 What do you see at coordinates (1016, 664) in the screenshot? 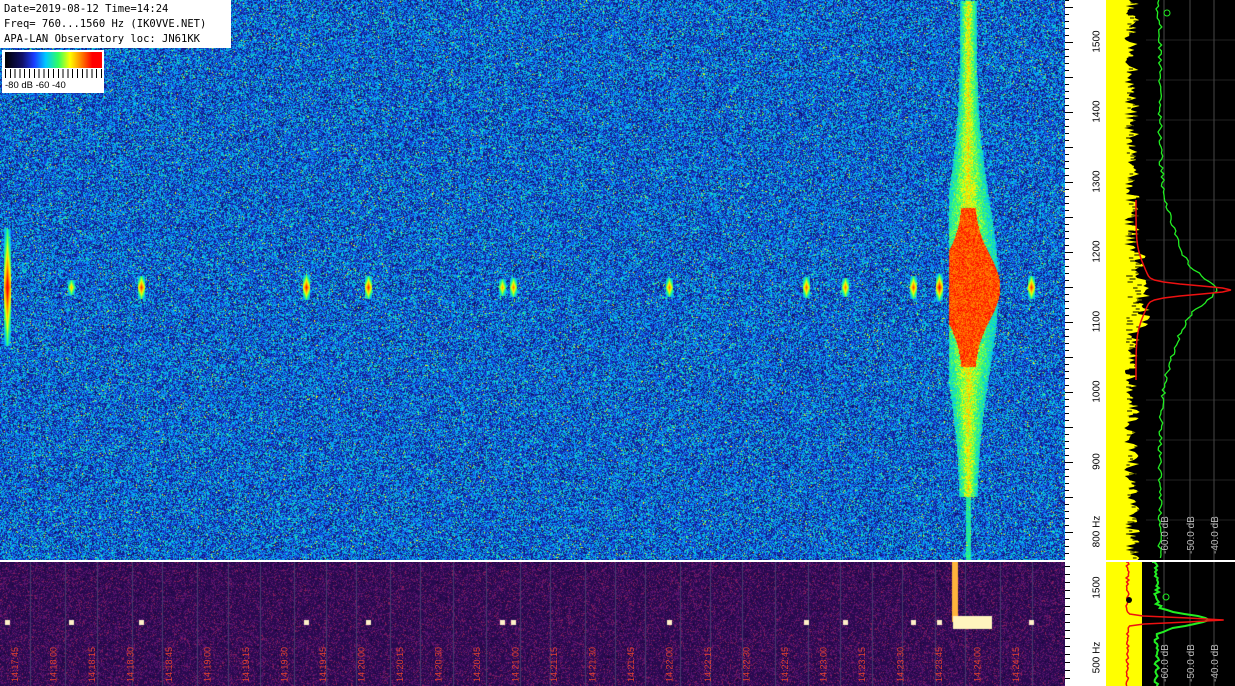
I see `time-label: 14:24:15` at bounding box center [1016, 664].